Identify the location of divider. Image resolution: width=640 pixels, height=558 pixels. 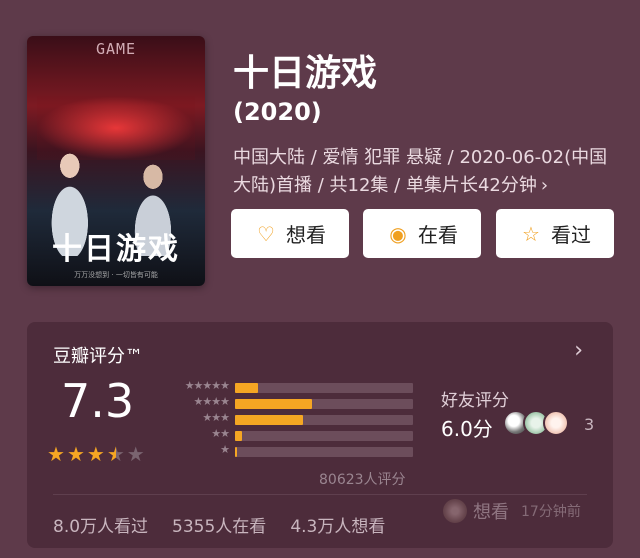
(320, 494).